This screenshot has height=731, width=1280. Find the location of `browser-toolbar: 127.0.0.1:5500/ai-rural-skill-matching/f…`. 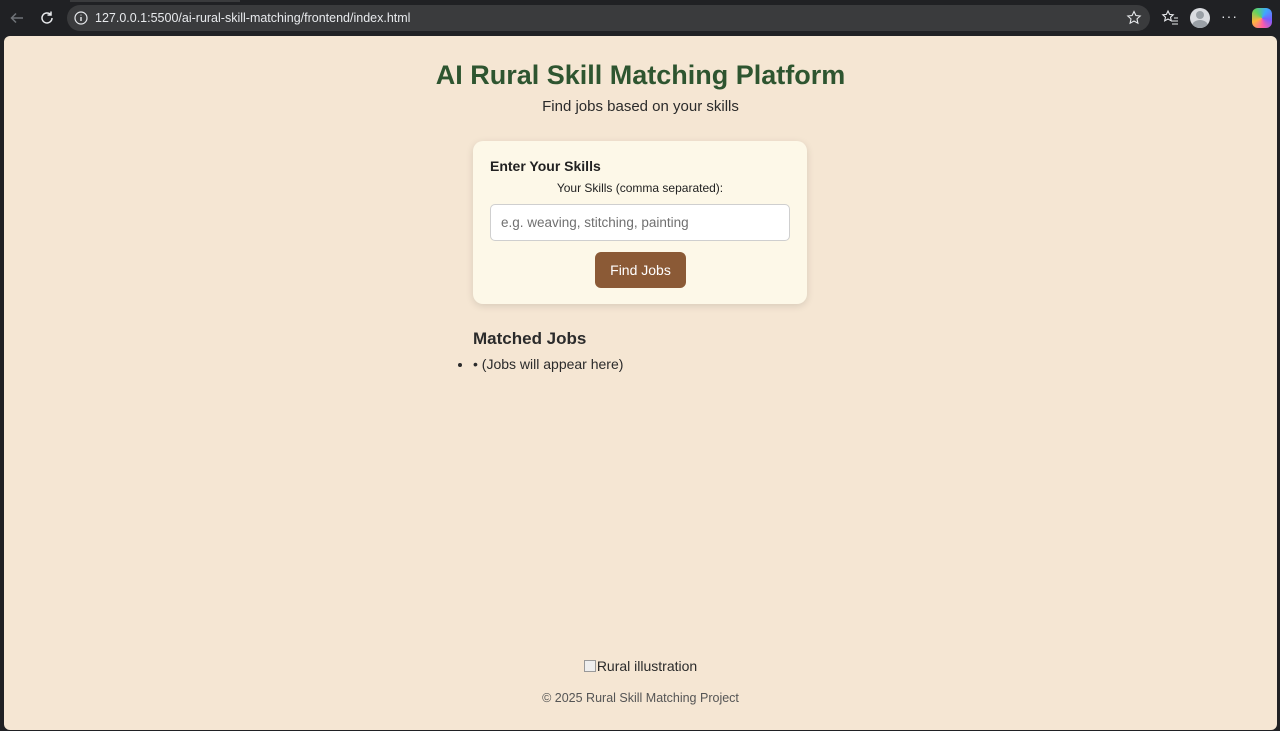

browser-toolbar: 127.0.0.1:5500/ai-rural-skill-matching/f… is located at coordinates (640, 18).